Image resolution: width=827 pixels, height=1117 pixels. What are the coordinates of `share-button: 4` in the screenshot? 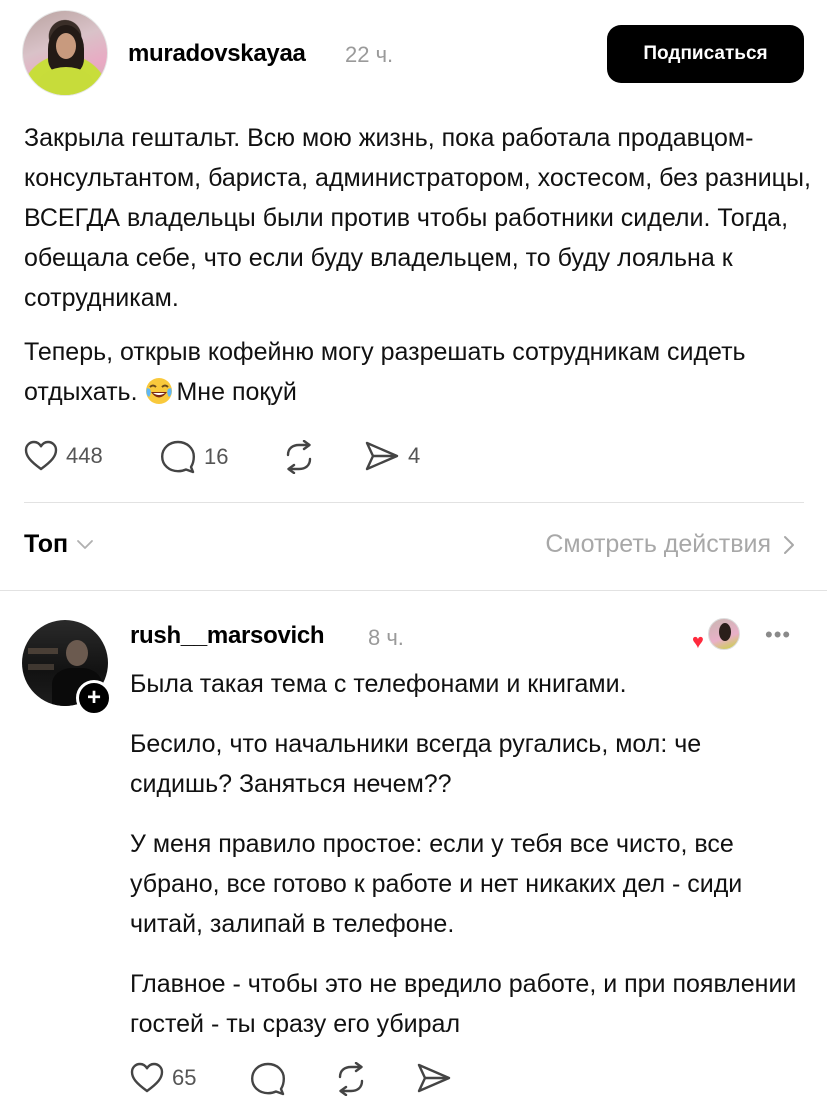 It's located at (392, 456).